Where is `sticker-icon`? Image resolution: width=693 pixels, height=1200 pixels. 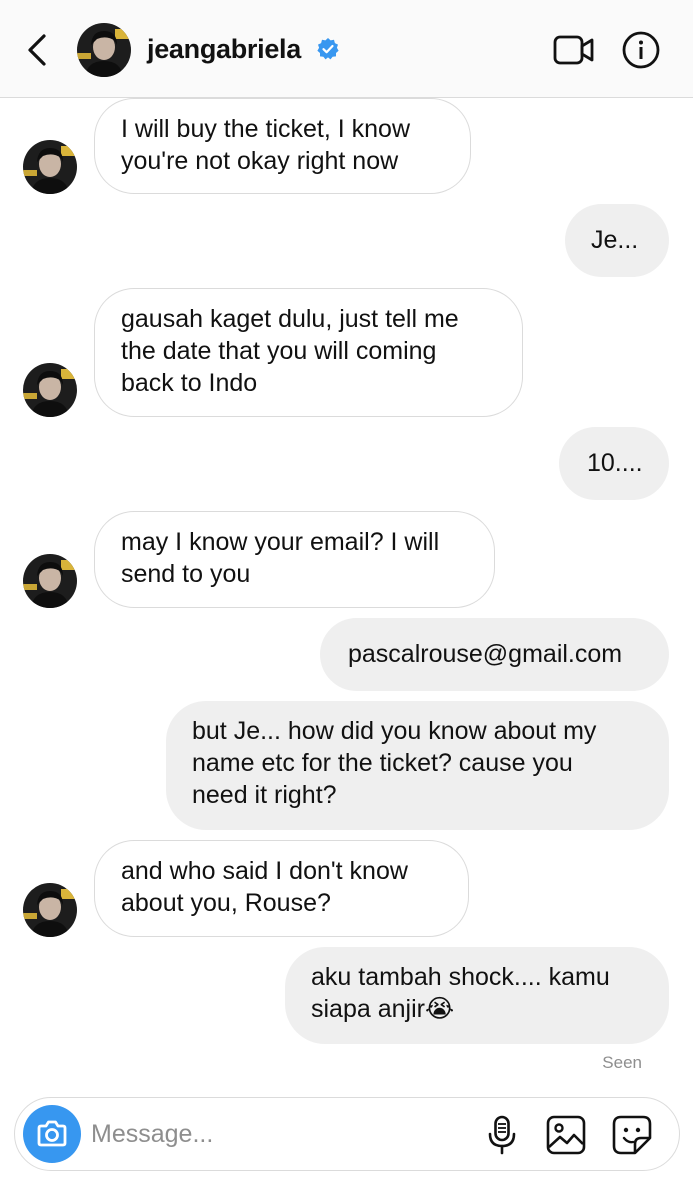 sticker-icon is located at coordinates (632, 1135).